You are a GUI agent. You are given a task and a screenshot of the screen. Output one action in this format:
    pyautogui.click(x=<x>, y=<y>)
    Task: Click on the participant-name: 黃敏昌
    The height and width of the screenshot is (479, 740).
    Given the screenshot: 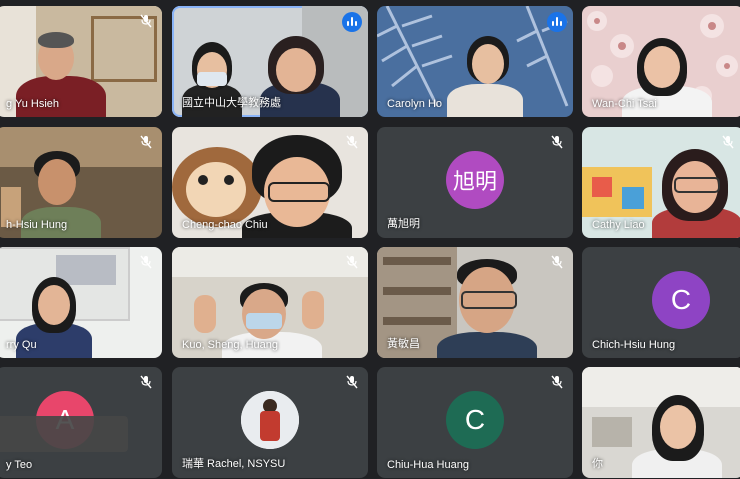 What is the action you would take?
    pyautogui.click(x=403, y=344)
    